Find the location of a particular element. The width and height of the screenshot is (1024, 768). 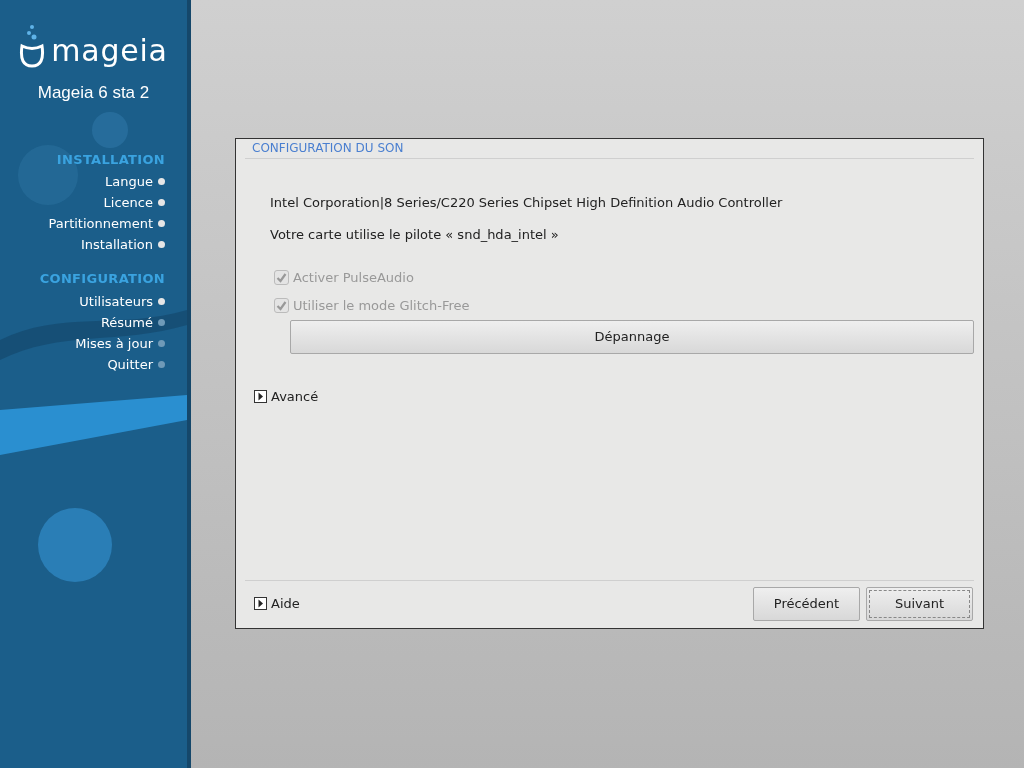

expander: Avancé is located at coordinates (286, 397).